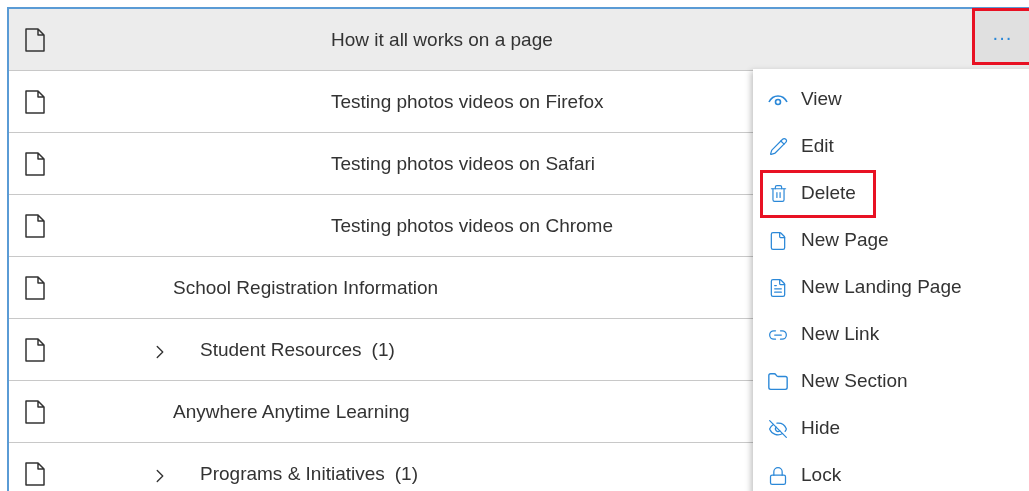  What do you see at coordinates (778, 146) in the screenshot?
I see `pencil-icon` at bounding box center [778, 146].